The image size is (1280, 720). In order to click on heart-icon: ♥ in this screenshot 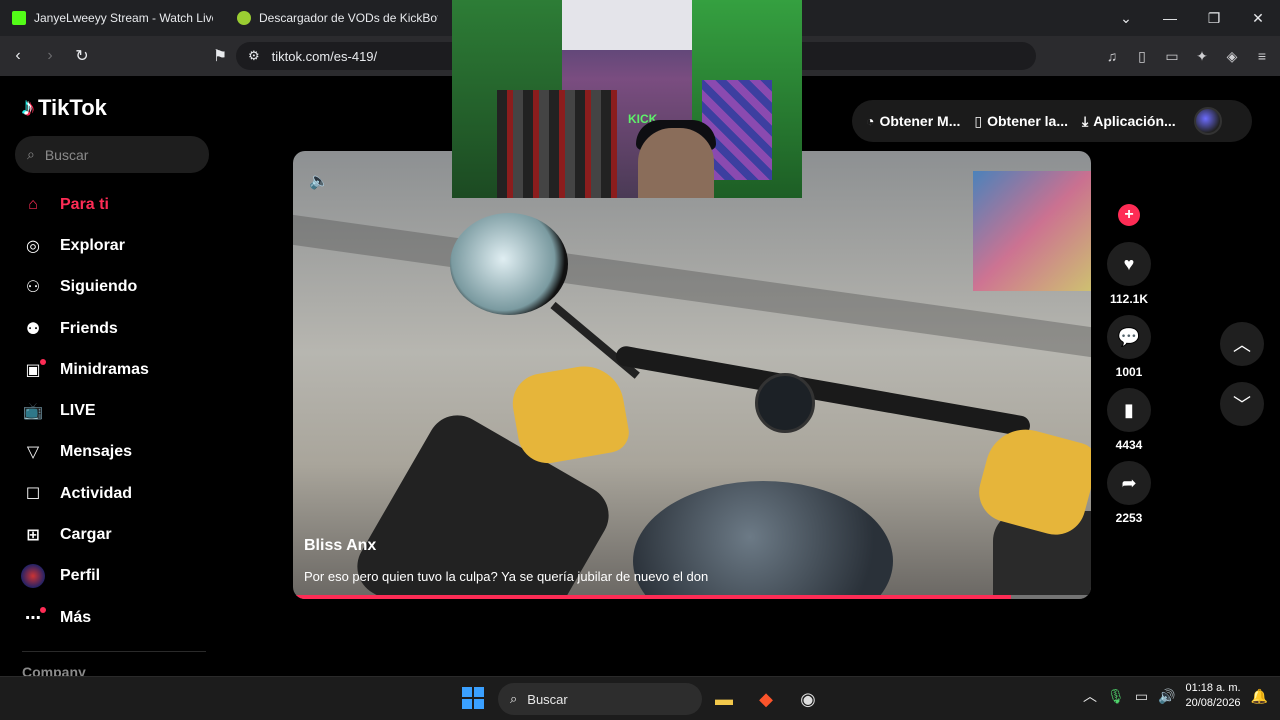, I will do `click(1129, 263)`.